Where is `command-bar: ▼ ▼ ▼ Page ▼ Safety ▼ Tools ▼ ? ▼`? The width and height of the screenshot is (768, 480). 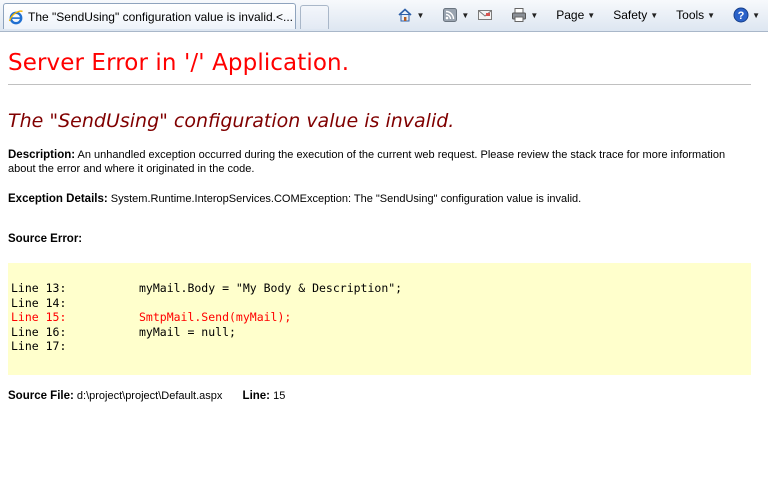
command-bar: ▼ ▼ ▼ Page ▼ Safety ▼ Tools ▼ ? ▼ is located at coordinates (578, 15).